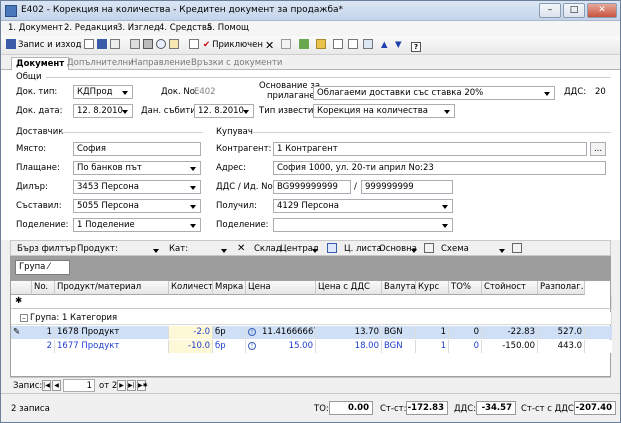 This screenshot has width=621, height=423. What do you see at coordinates (162, 45) in the screenshot?
I see `search-button` at bounding box center [162, 45].